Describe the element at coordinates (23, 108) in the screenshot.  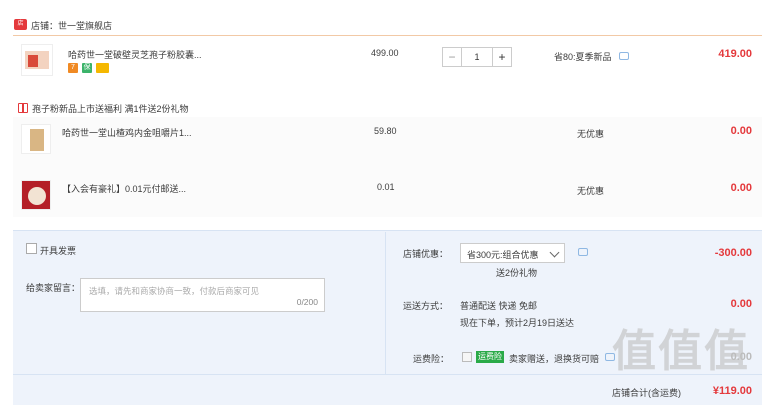
I see `gift-icon` at that location.